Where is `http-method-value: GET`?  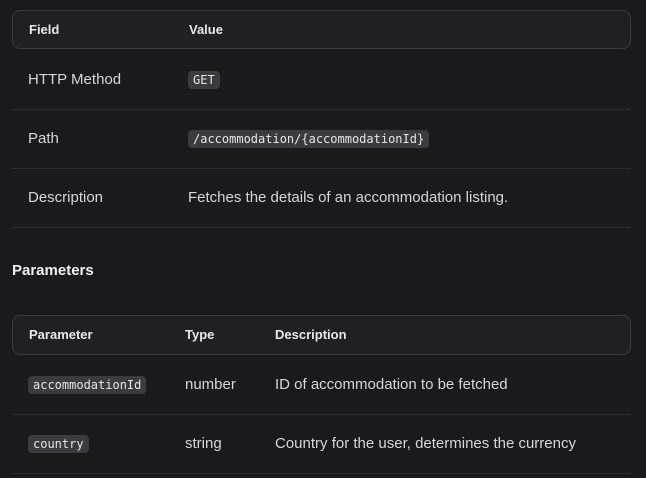
http-method-value: GET is located at coordinates (204, 80).